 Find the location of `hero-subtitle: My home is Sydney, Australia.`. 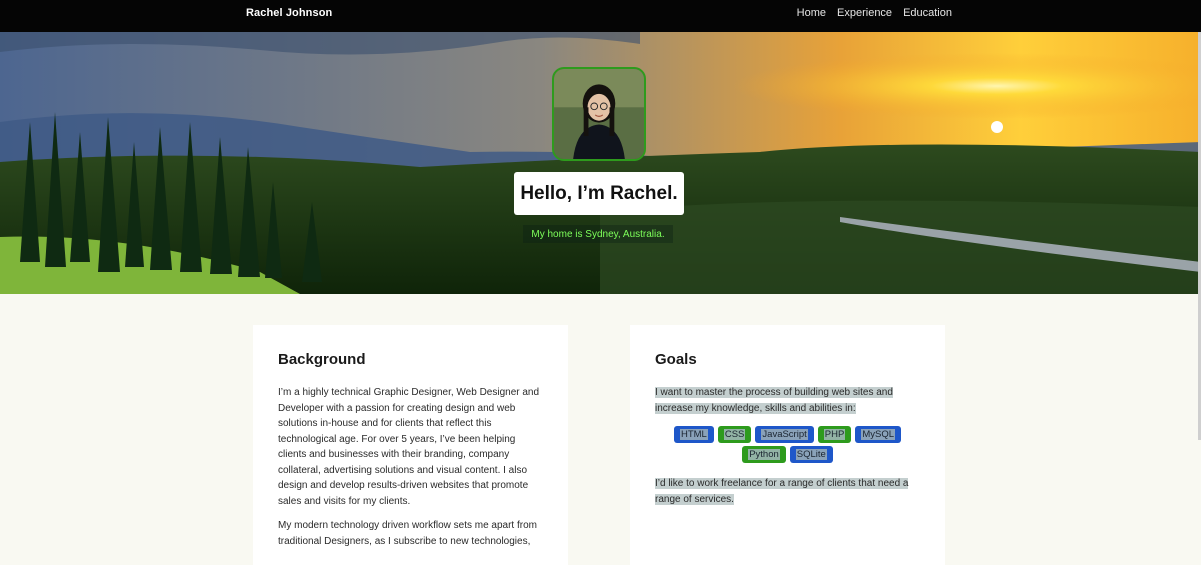

hero-subtitle: My home is Sydney, Australia. is located at coordinates (598, 234).